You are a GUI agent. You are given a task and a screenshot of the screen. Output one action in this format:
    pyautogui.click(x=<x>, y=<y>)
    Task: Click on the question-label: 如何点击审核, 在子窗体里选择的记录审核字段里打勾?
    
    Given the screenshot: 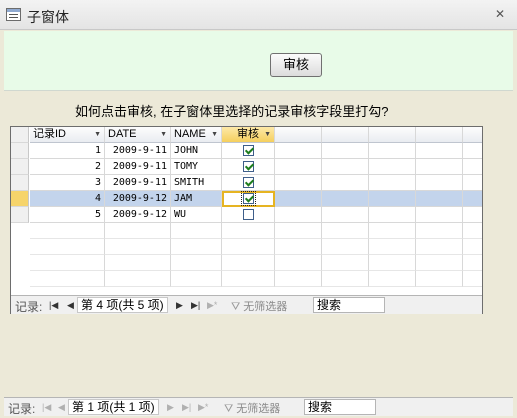 What is the action you would take?
    pyautogui.click(x=232, y=111)
    